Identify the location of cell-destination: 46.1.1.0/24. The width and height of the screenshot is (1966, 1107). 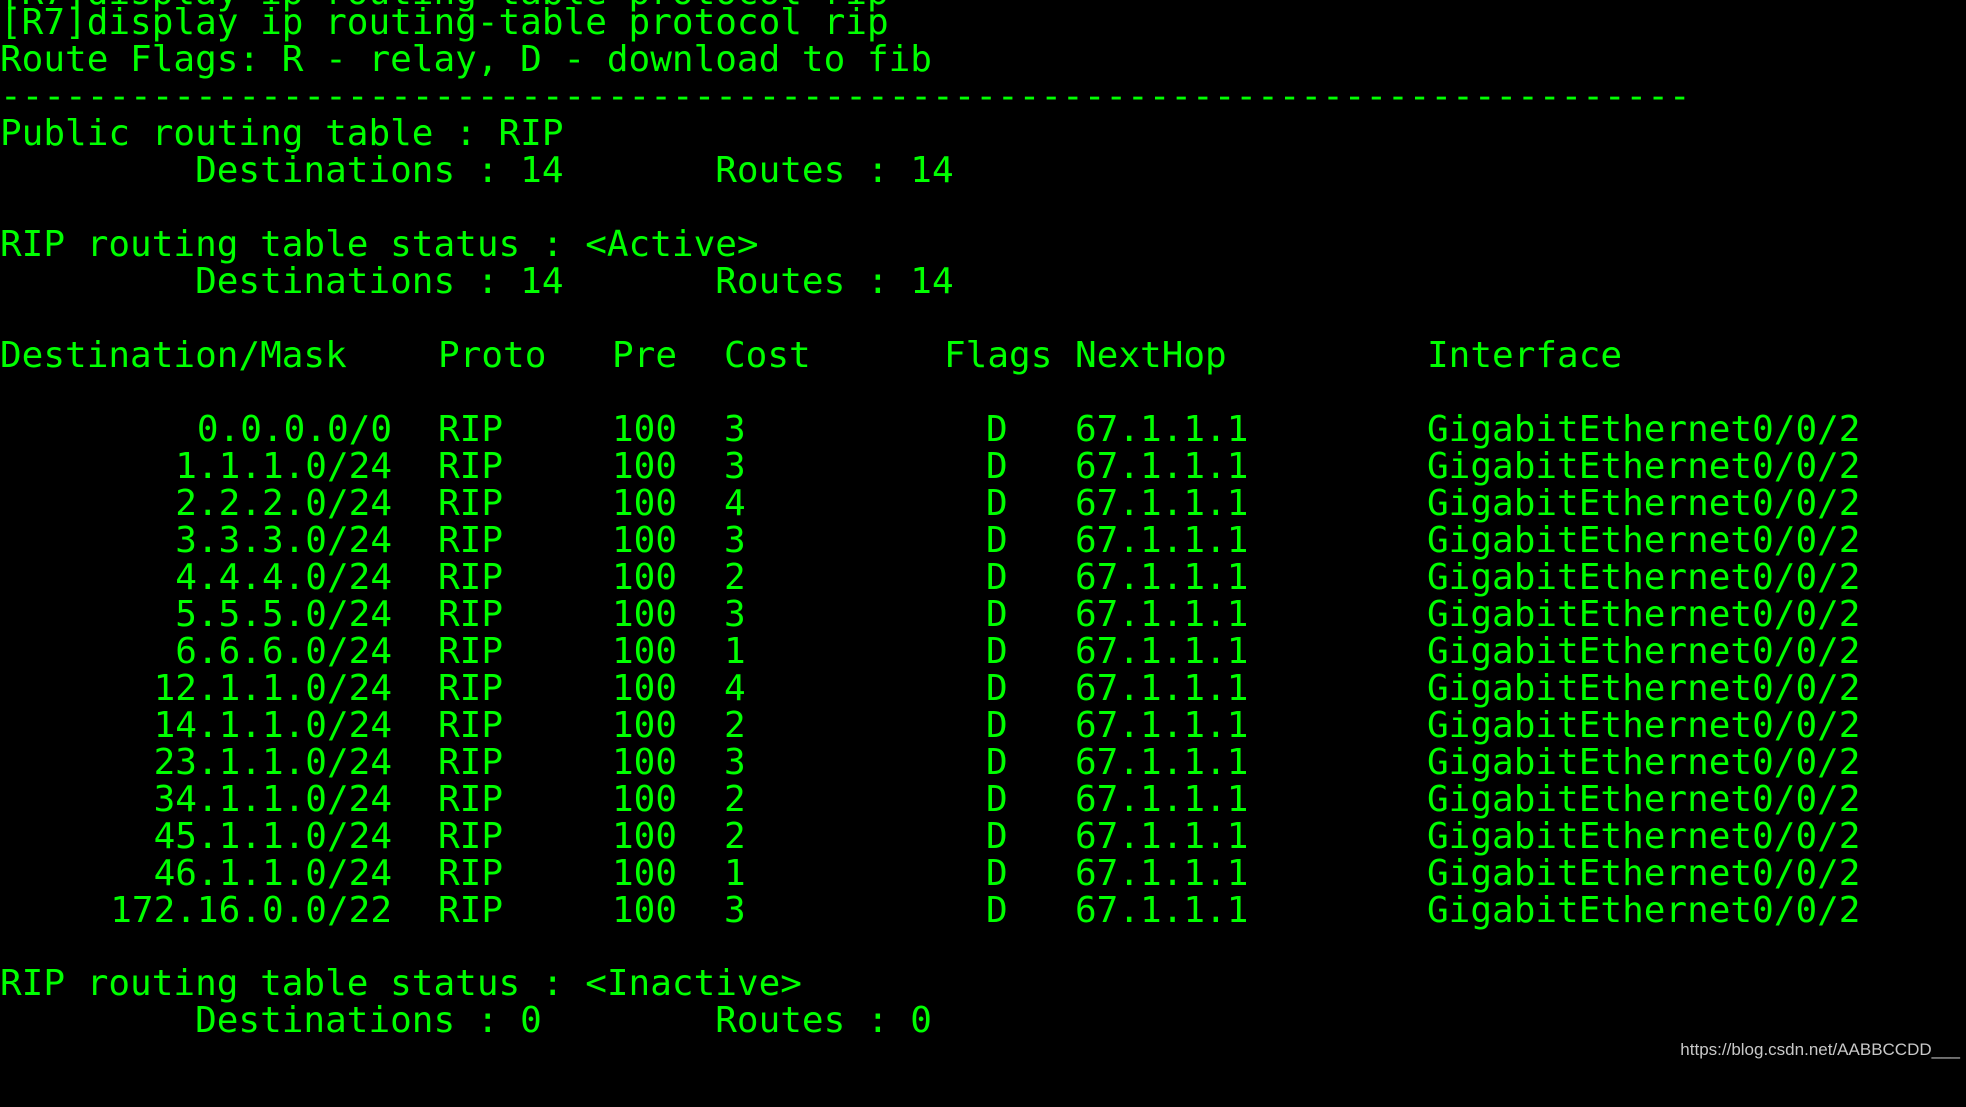
(272, 873).